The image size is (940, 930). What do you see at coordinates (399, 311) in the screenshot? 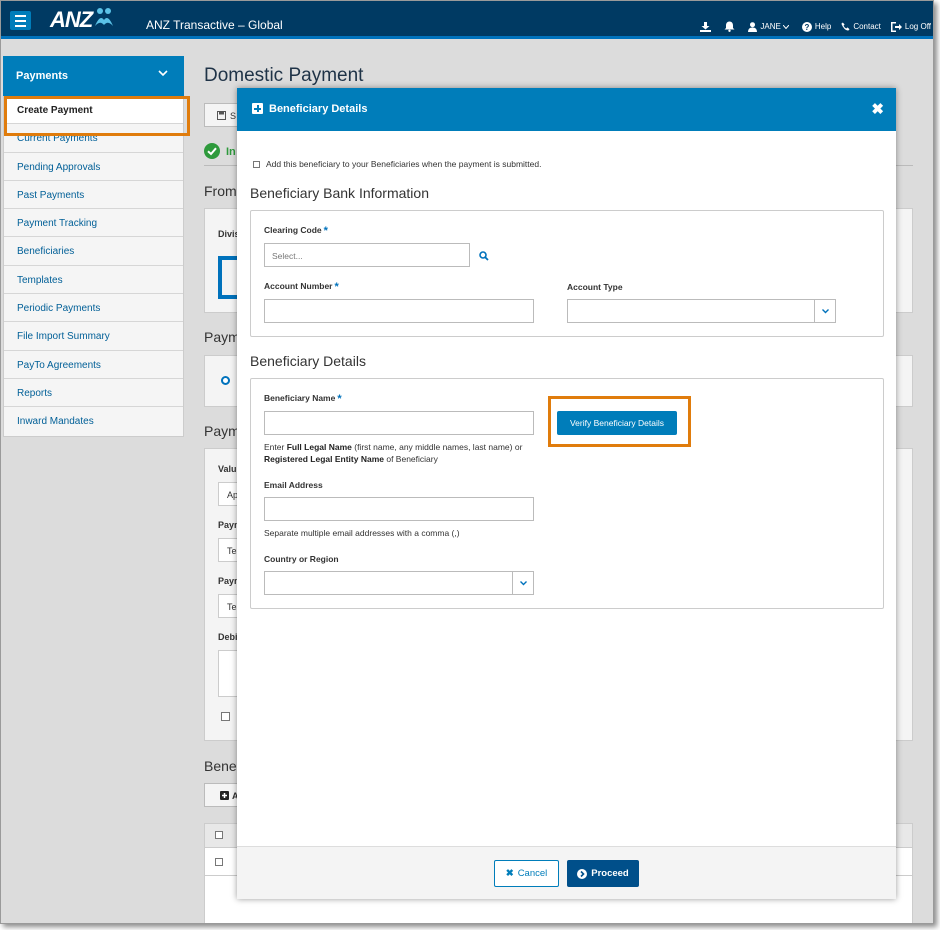
I see `account-number-input` at bounding box center [399, 311].